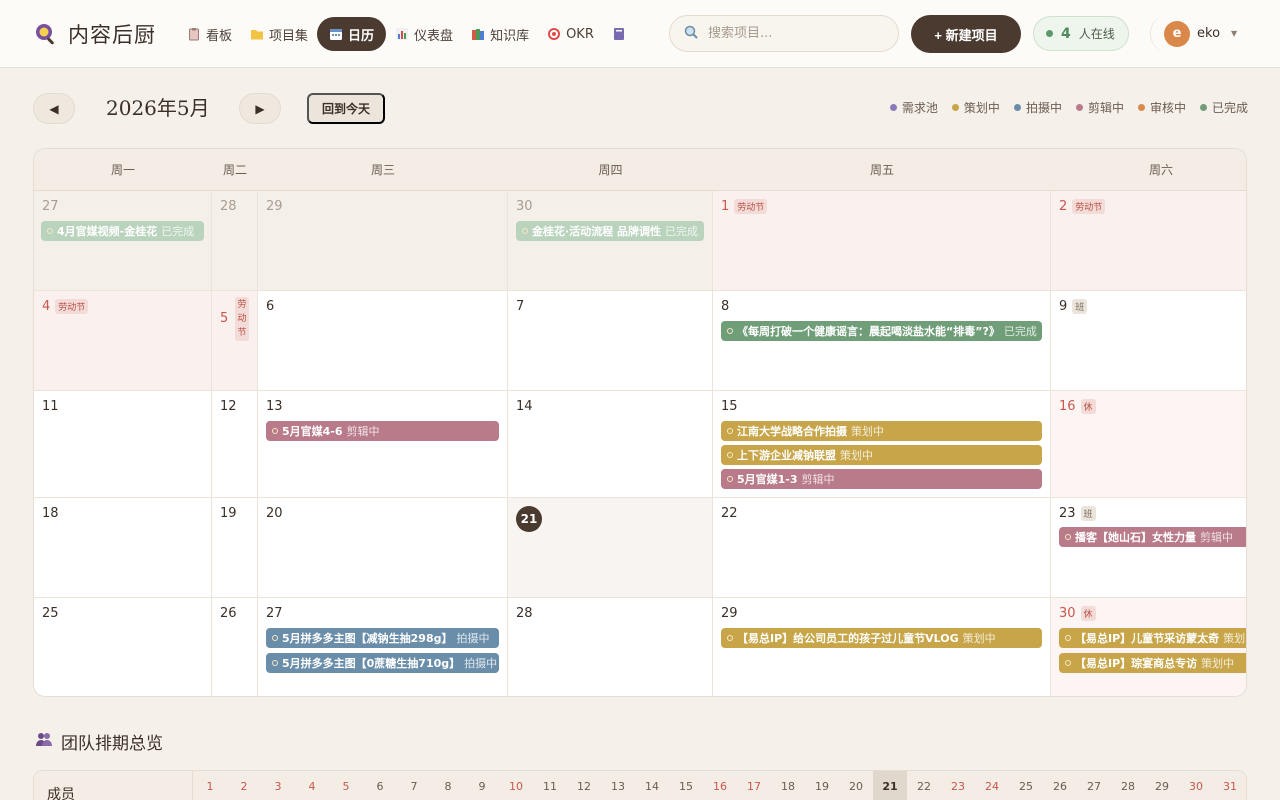 This screenshot has height=800, width=1280. What do you see at coordinates (274, 206) in the screenshot?
I see `day-number: 29` at bounding box center [274, 206].